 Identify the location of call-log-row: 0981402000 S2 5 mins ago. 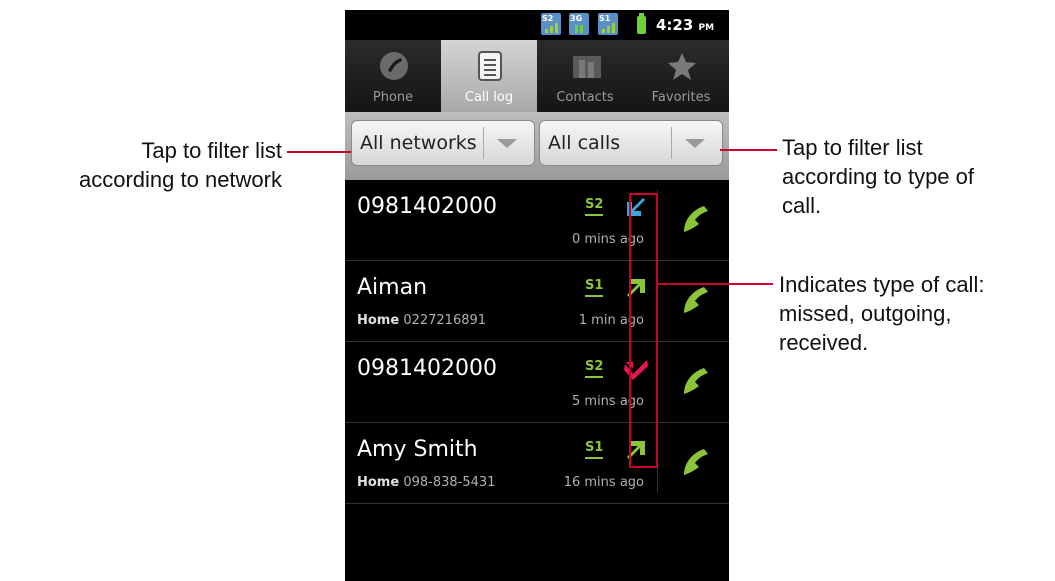
(537, 382).